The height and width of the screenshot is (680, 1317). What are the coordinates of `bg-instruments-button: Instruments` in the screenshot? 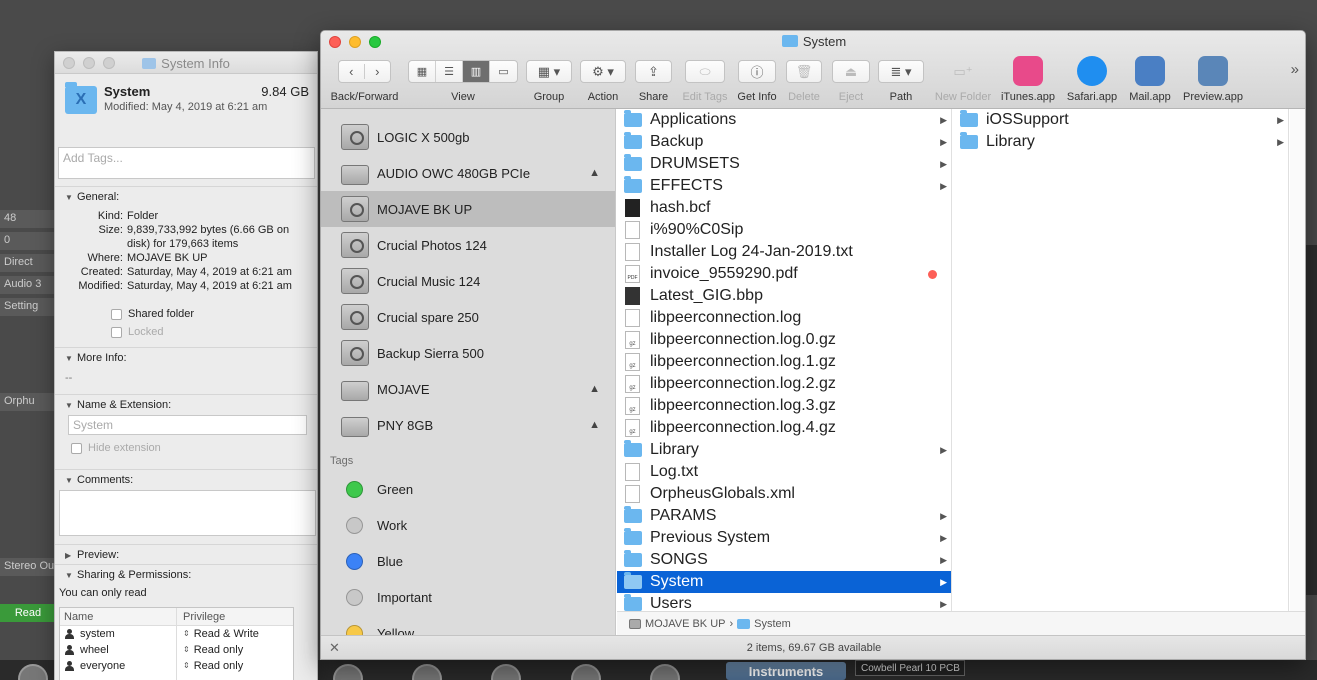 It's located at (786, 671).